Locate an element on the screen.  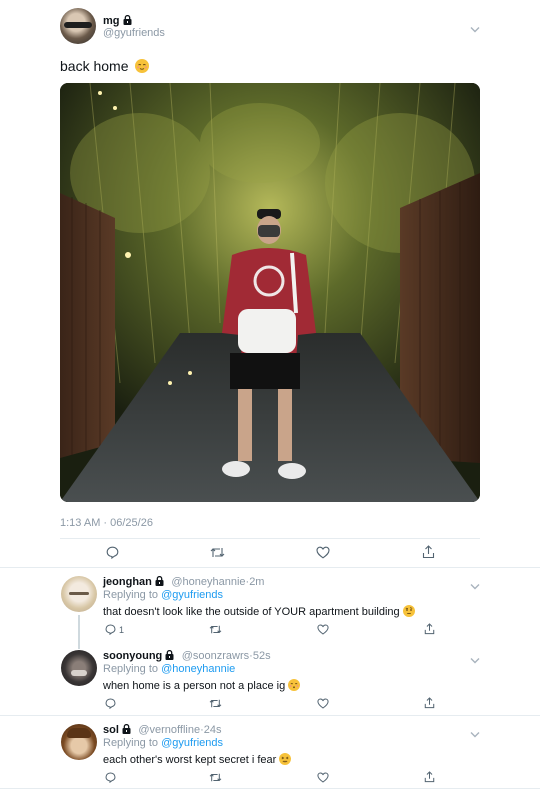
face-with-raised-eyebrow-emoji-icon is located at coordinates (408, 611).